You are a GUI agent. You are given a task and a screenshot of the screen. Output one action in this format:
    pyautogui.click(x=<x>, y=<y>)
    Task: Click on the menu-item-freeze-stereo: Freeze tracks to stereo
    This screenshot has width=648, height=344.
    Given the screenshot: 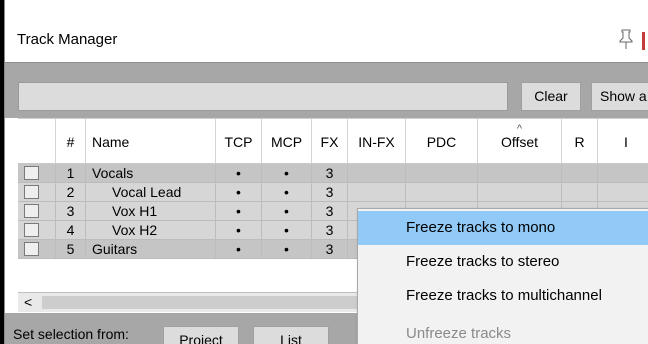 What is the action you would take?
    pyautogui.click(x=503, y=262)
    